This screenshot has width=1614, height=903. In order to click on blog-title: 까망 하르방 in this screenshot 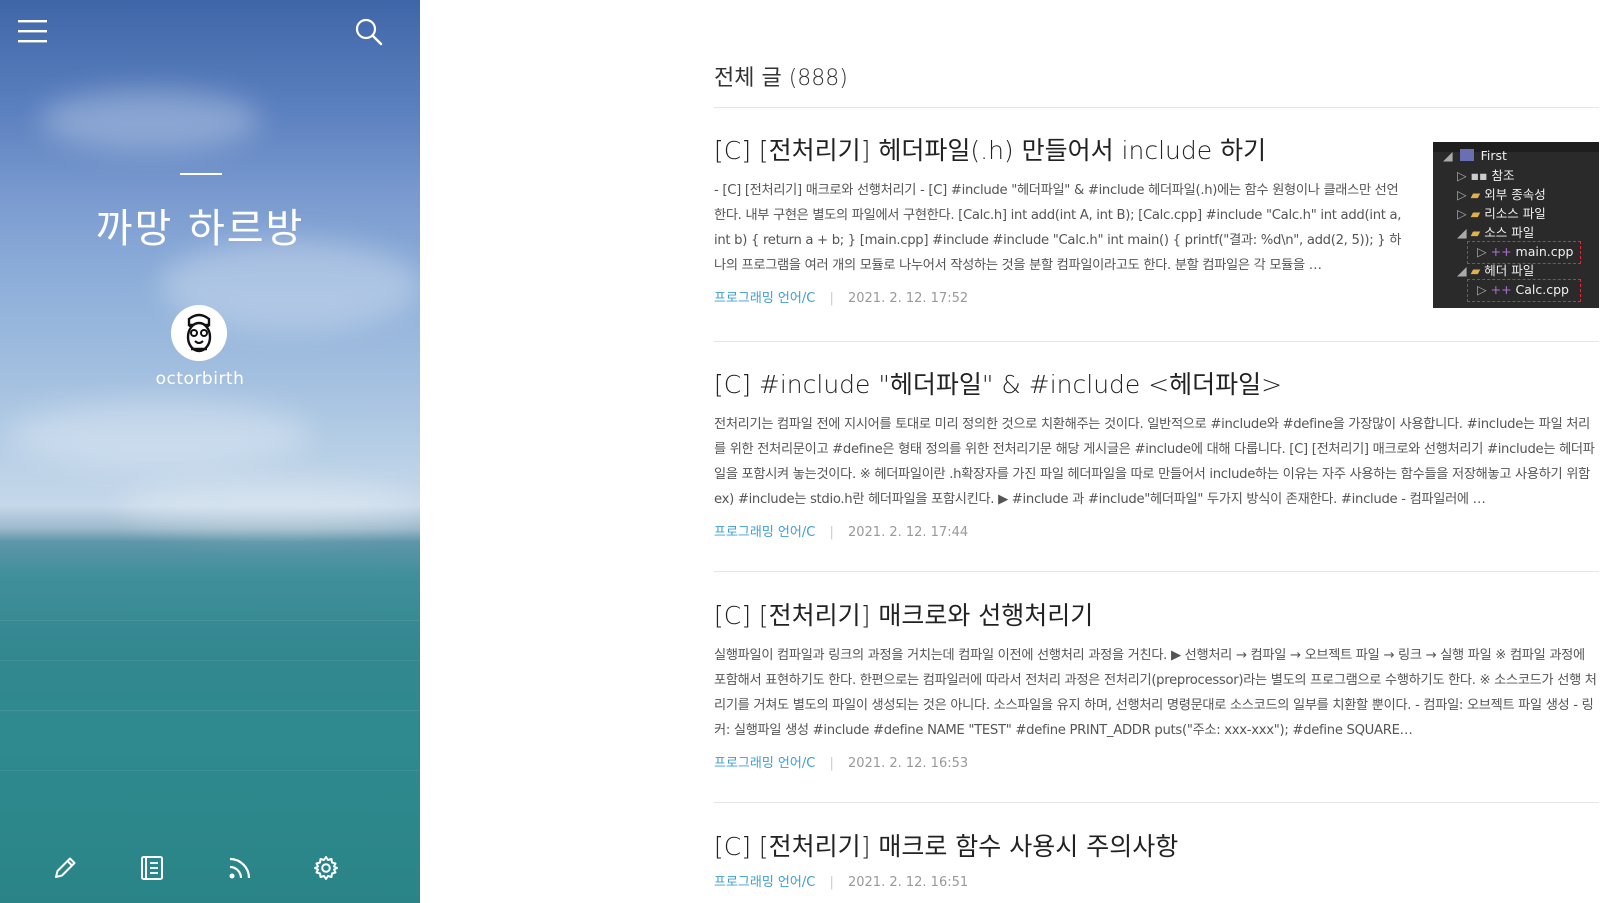, I will do `click(200, 225)`.